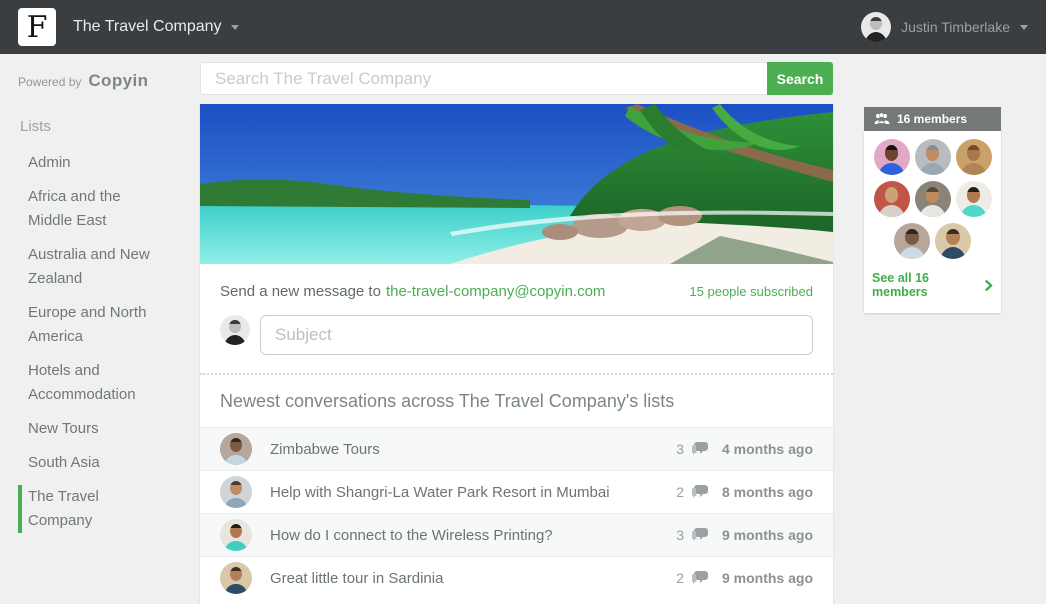  Describe the element at coordinates (235, 330) in the screenshot. I see `compose-user-avatar` at that location.